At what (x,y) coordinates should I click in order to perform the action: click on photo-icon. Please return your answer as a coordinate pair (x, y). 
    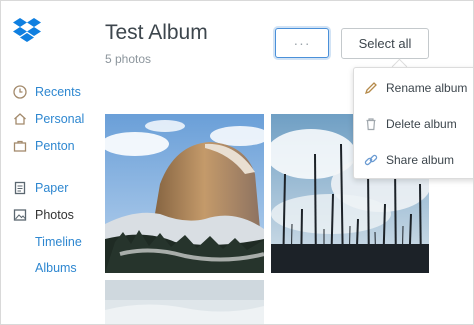
    Looking at the image, I should click on (20, 215).